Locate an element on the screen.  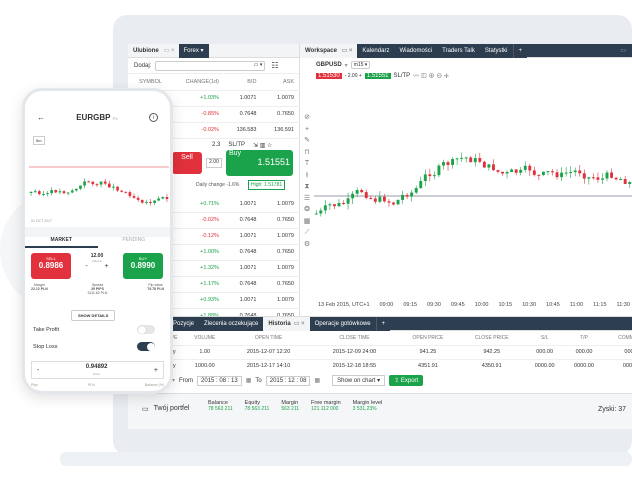
to-date-input: 2015 : 12 : 08 is located at coordinates (288, 380).